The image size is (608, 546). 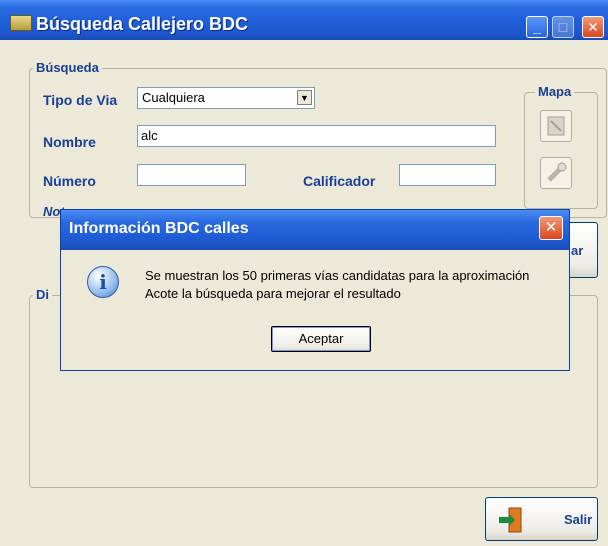 What do you see at coordinates (159, 228) in the screenshot?
I see `dialog-title: Información BDC calles` at bounding box center [159, 228].